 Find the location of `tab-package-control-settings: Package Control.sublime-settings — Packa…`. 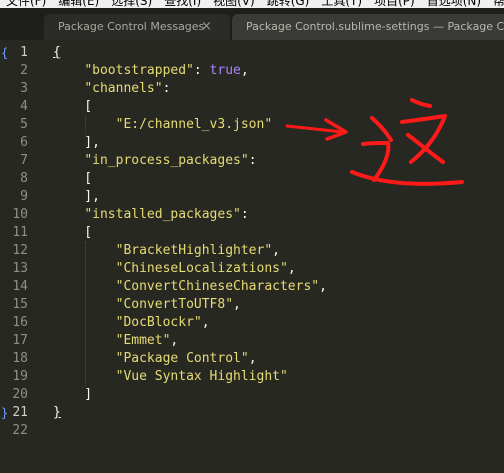

tab-package-control-settings: Package Control.sublime-settings — Packa… is located at coordinates (368, 27).